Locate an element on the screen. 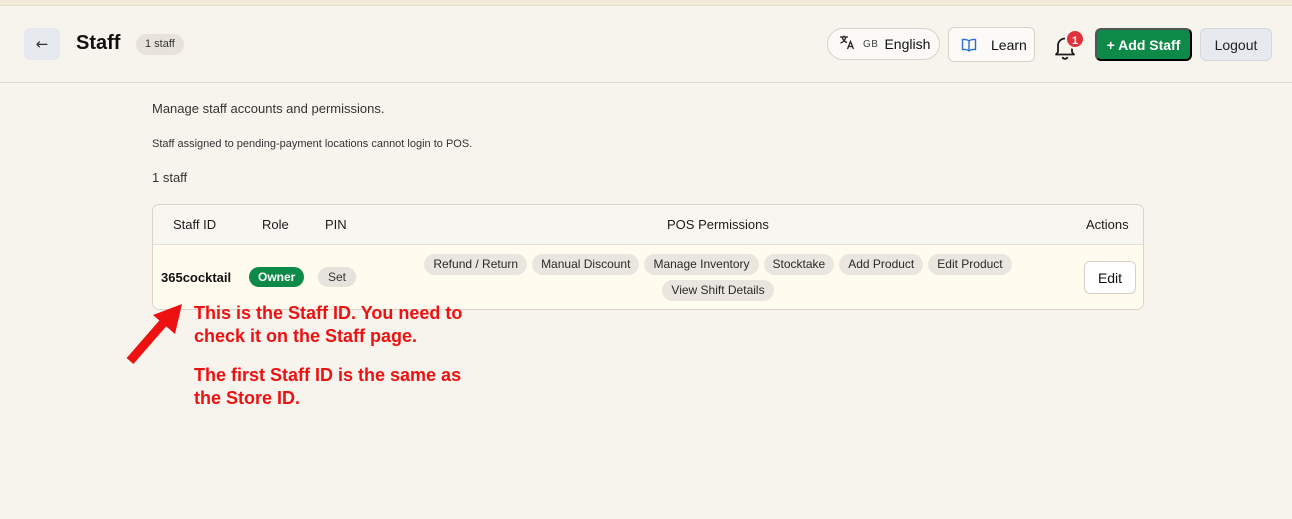 The height and width of the screenshot is (519, 1292). permission-tag: Manual Discount is located at coordinates (586, 264).